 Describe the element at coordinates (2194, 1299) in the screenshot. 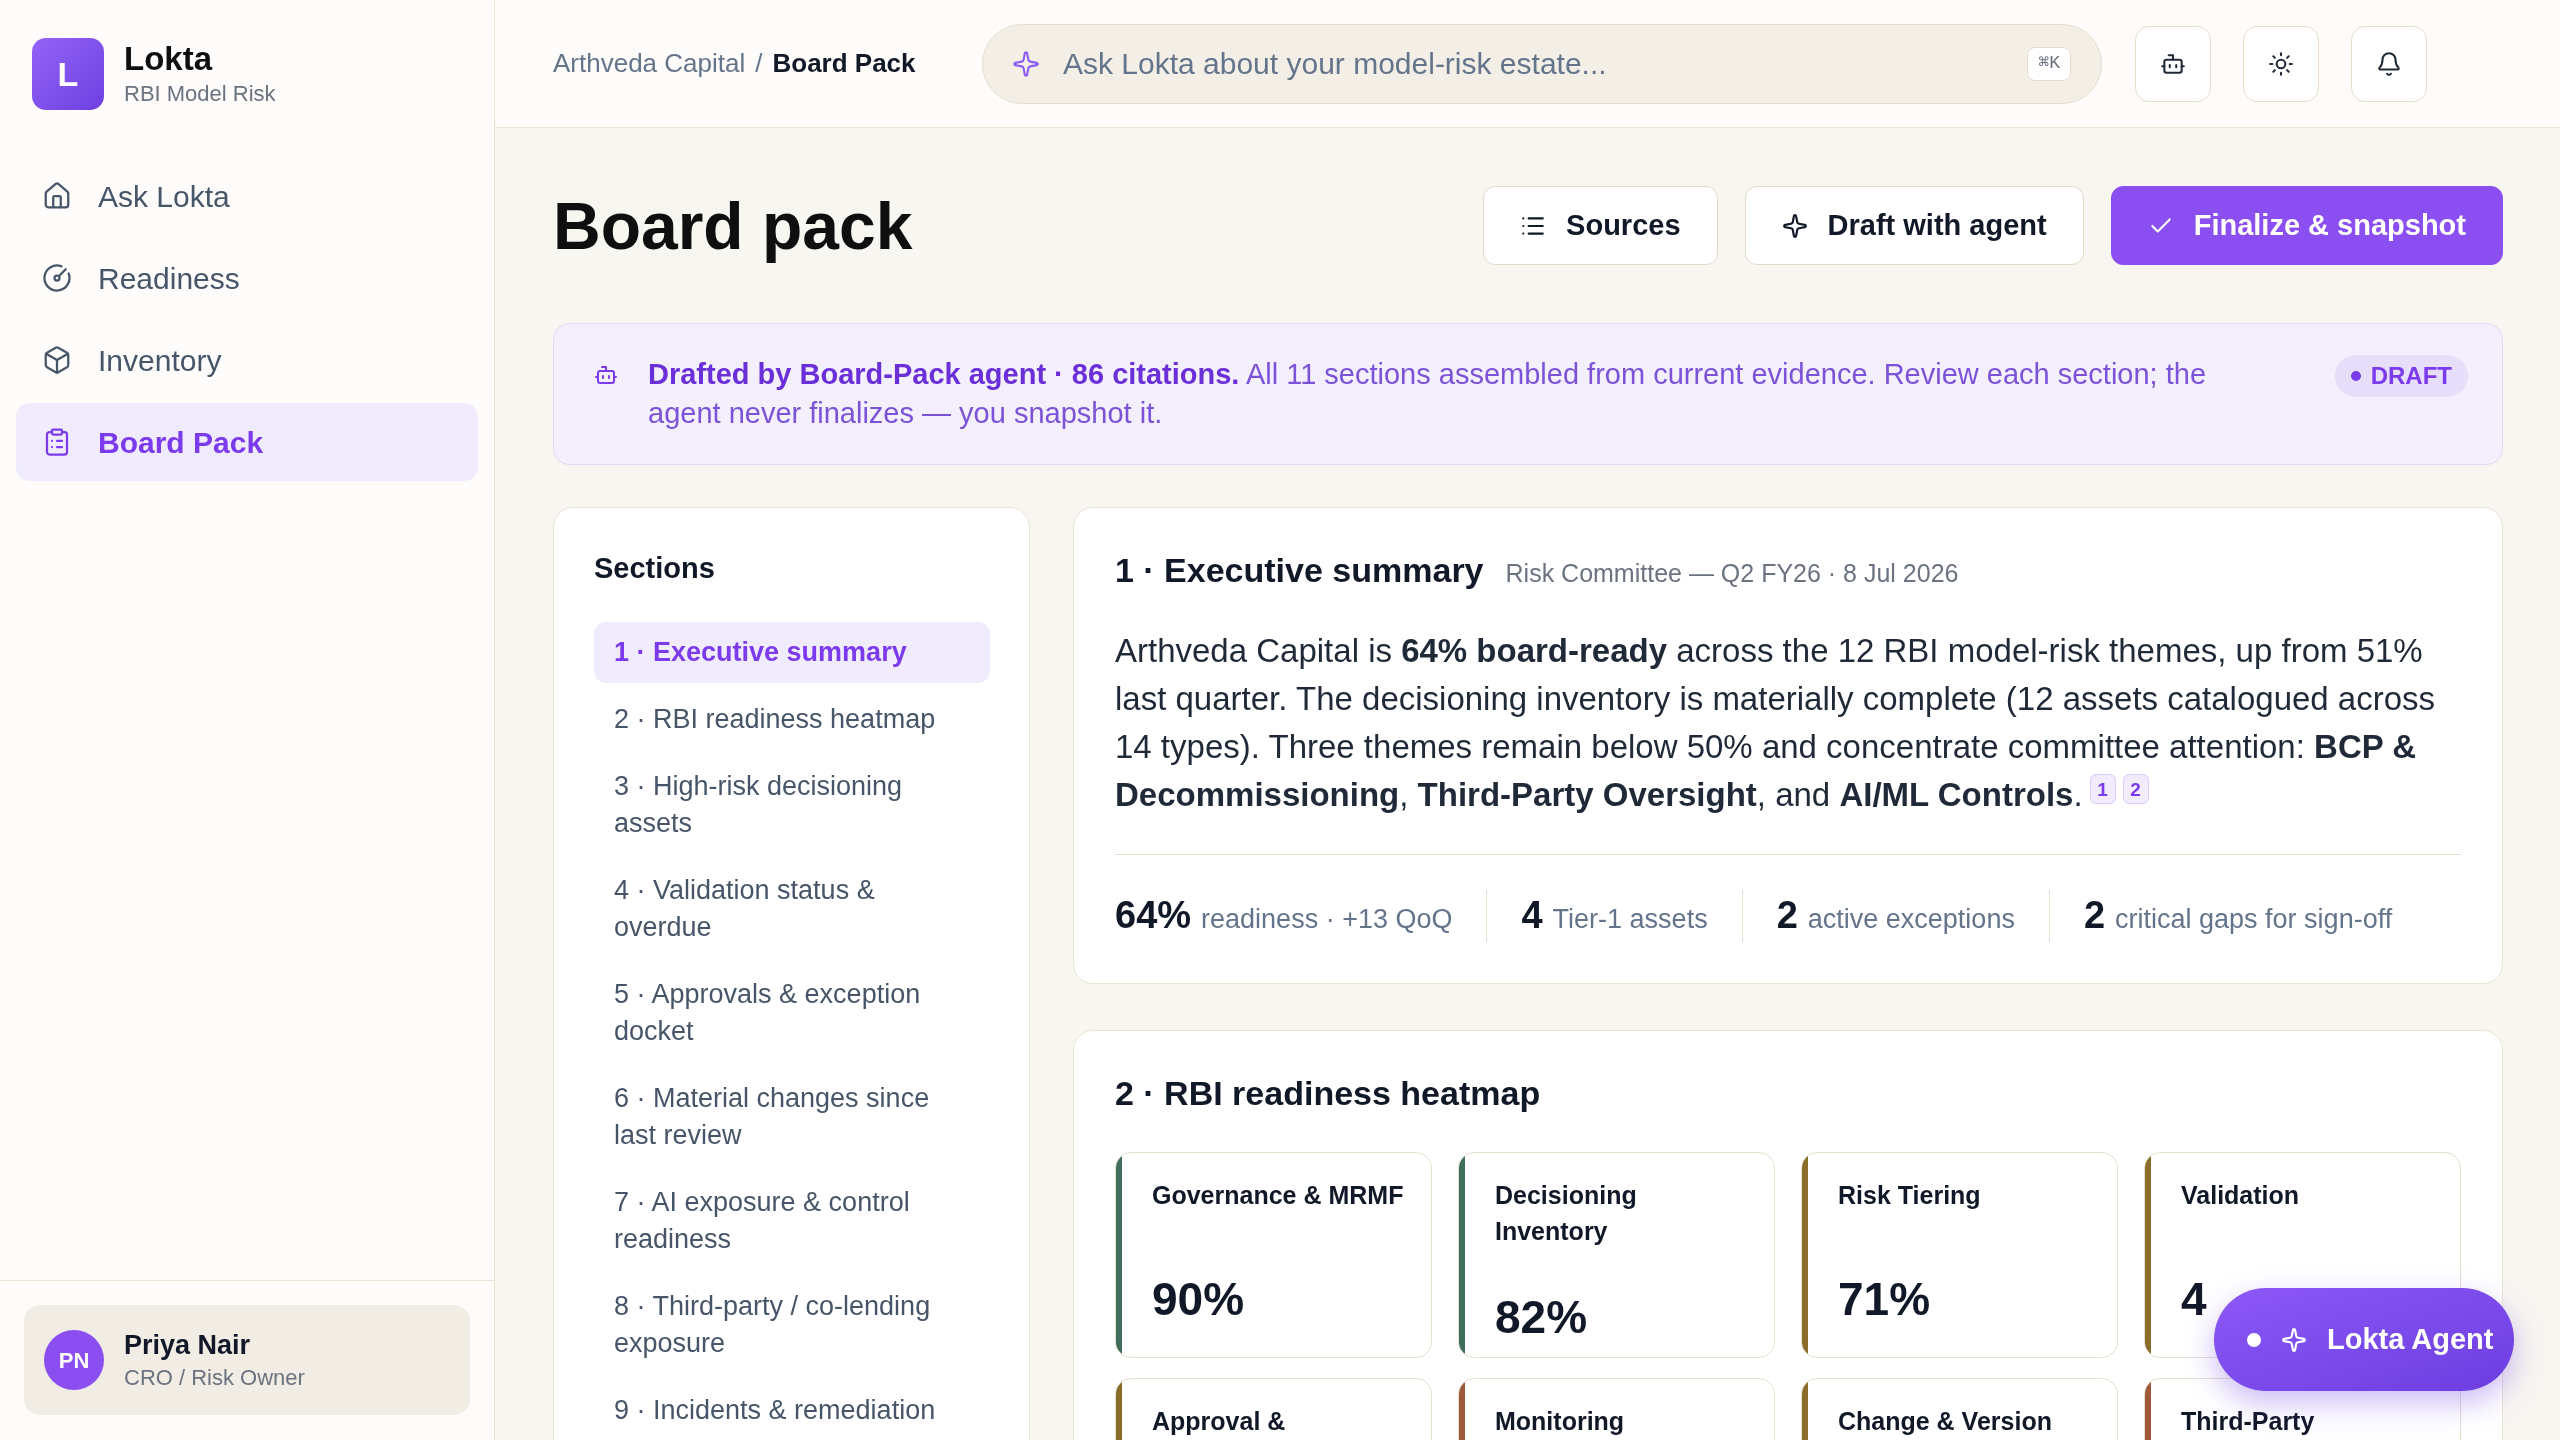

I see `tile-value: 4` at that location.